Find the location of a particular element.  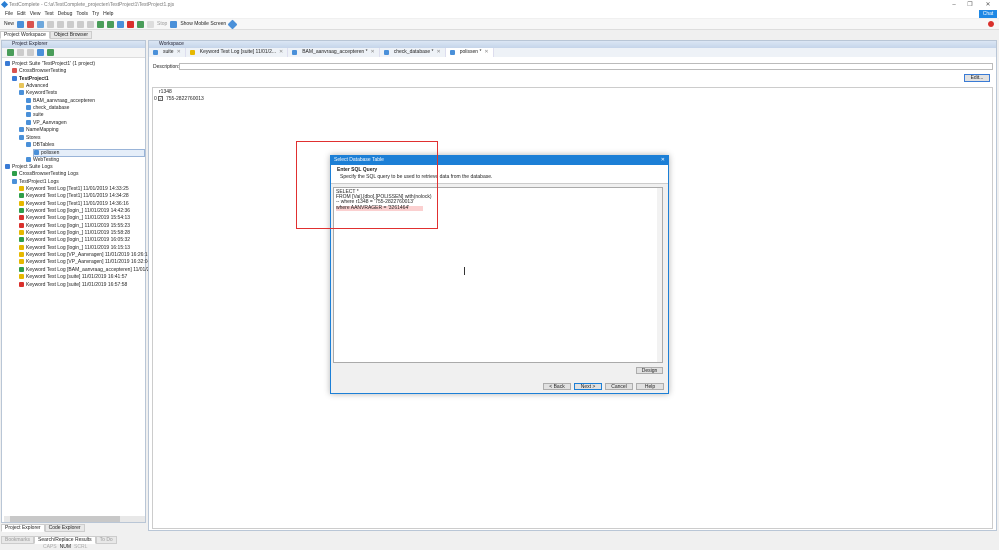

grid-cell: 755-2822760013 is located at coordinates (185, 99).